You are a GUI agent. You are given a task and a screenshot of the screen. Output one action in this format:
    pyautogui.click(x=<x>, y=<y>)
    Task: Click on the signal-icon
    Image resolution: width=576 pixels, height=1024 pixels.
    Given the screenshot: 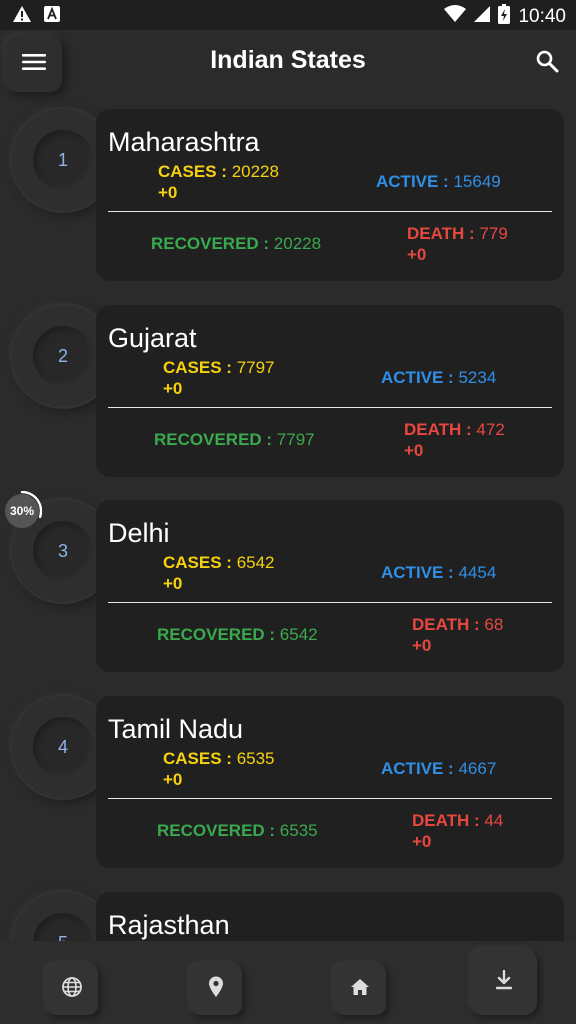 What is the action you would take?
    pyautogui.click(x=482, y=16)
    